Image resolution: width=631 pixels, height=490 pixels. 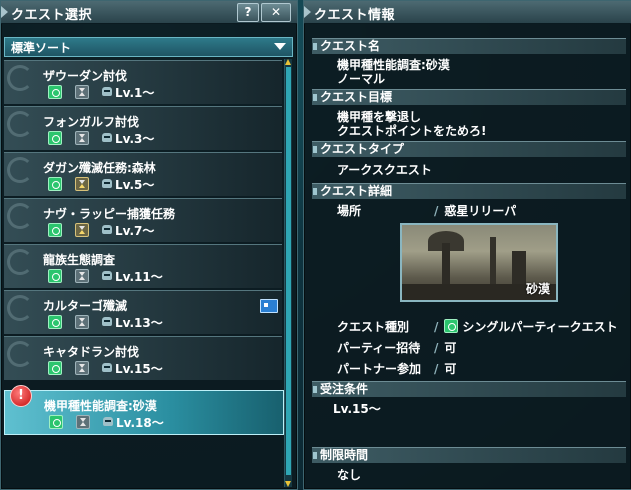 I want to click on quest-kind-value: シングルパーティークエスト, so click(x=540, y=327).